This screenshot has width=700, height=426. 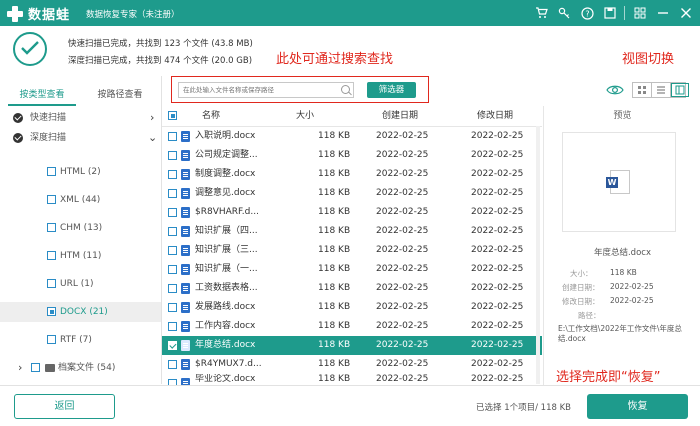 I want to click on column-modified: 修改日期, so click(x=495, y=116).